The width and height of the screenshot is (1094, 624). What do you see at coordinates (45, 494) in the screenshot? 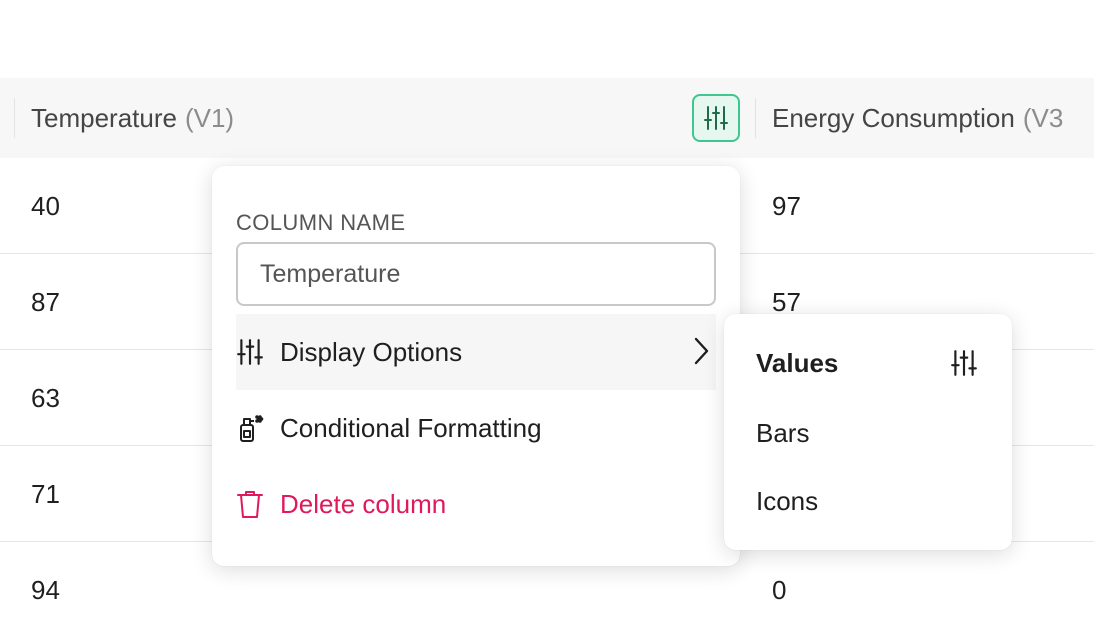
I see `table-cell-temperature: 71` at bounding box center [45, 494].